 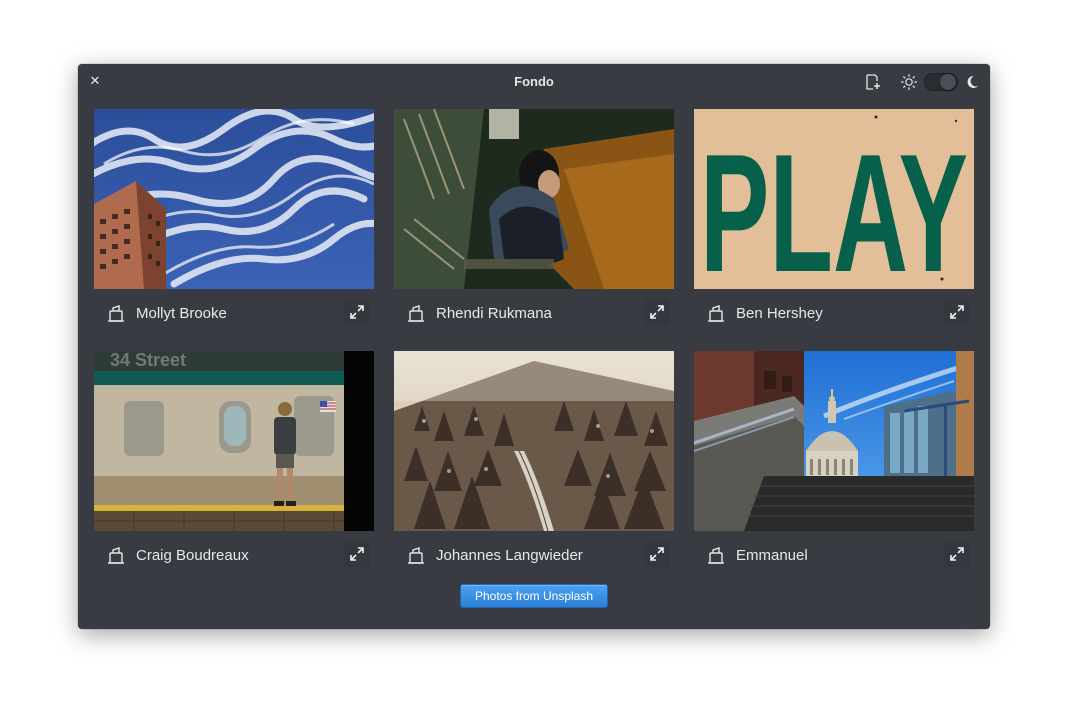 What do you see at coordinates (834, 204) in the screenshot?
I see `play-sign-text: PLAY` at bounding box center [834, 204].